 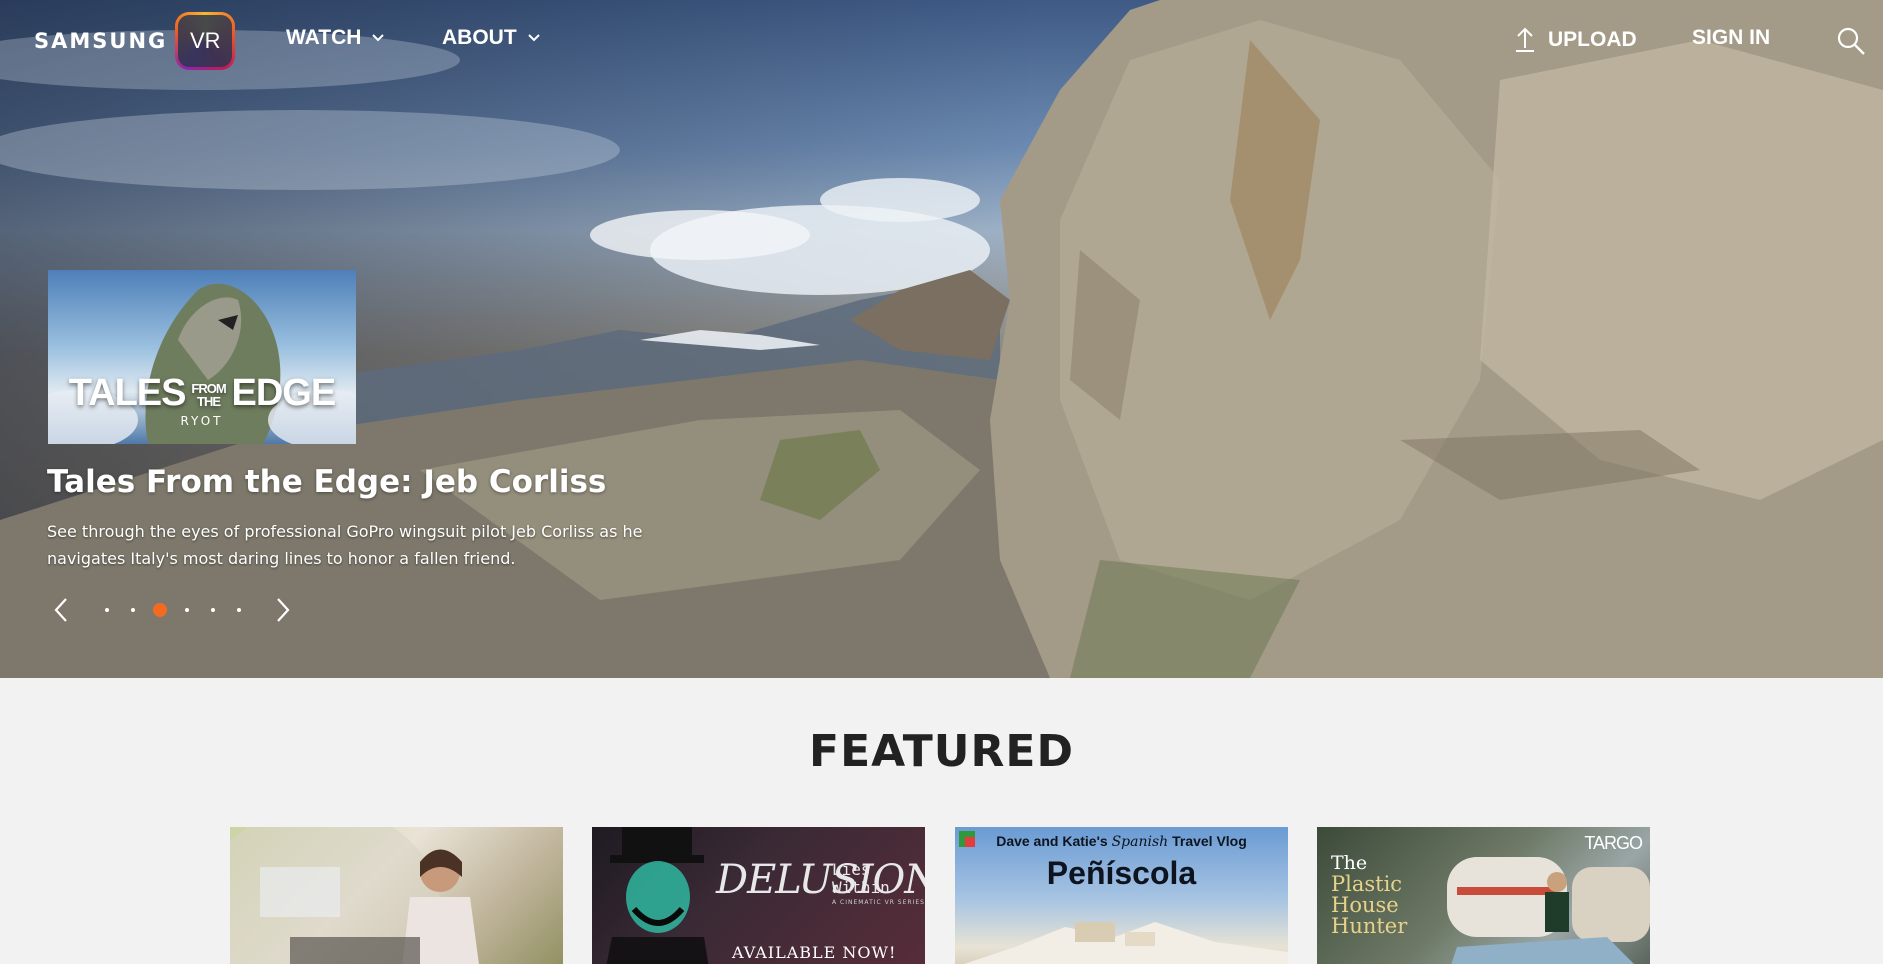 I want to click on chevron-left-icon, so click(x=62, y=610).